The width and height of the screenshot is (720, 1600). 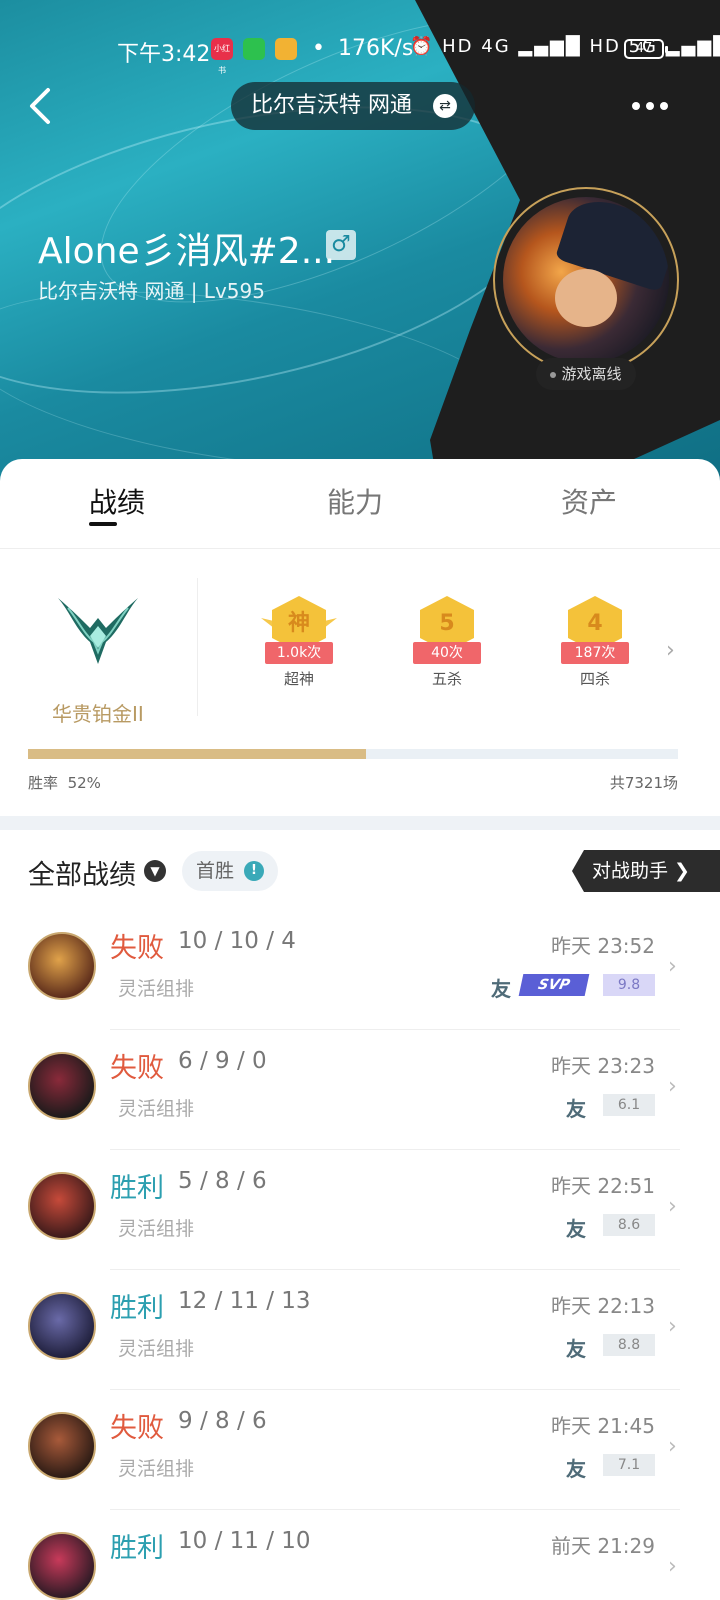 What do you see at coordinates (244, 1541) in the screenshot?
I see `match-kda: 10 / 11 / 10` at bounding box center [244, 1541].